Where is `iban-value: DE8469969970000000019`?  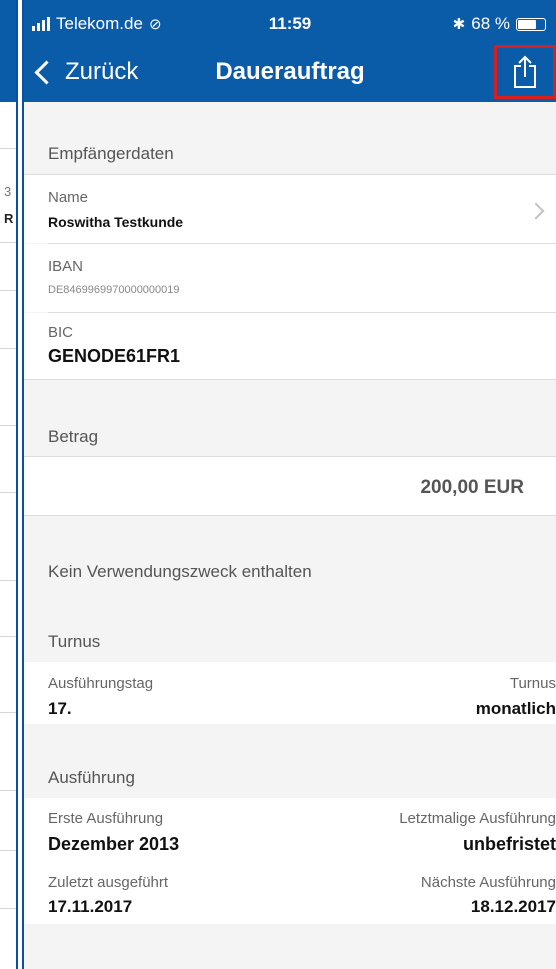 iban-value: DE8469969970000000019 is located at coordinates (114, 290).